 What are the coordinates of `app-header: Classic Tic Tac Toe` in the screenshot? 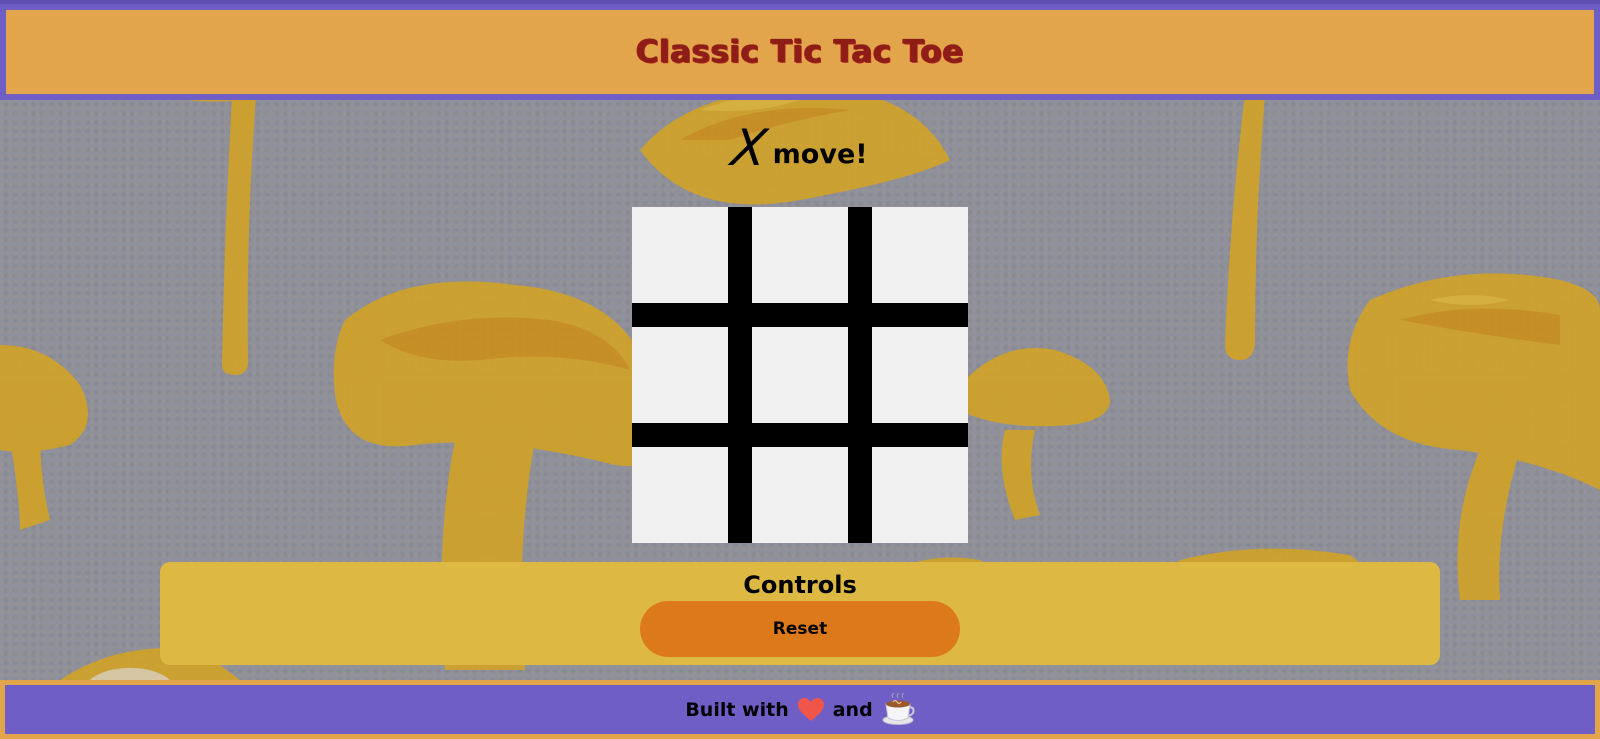 It's located at (800, 52).